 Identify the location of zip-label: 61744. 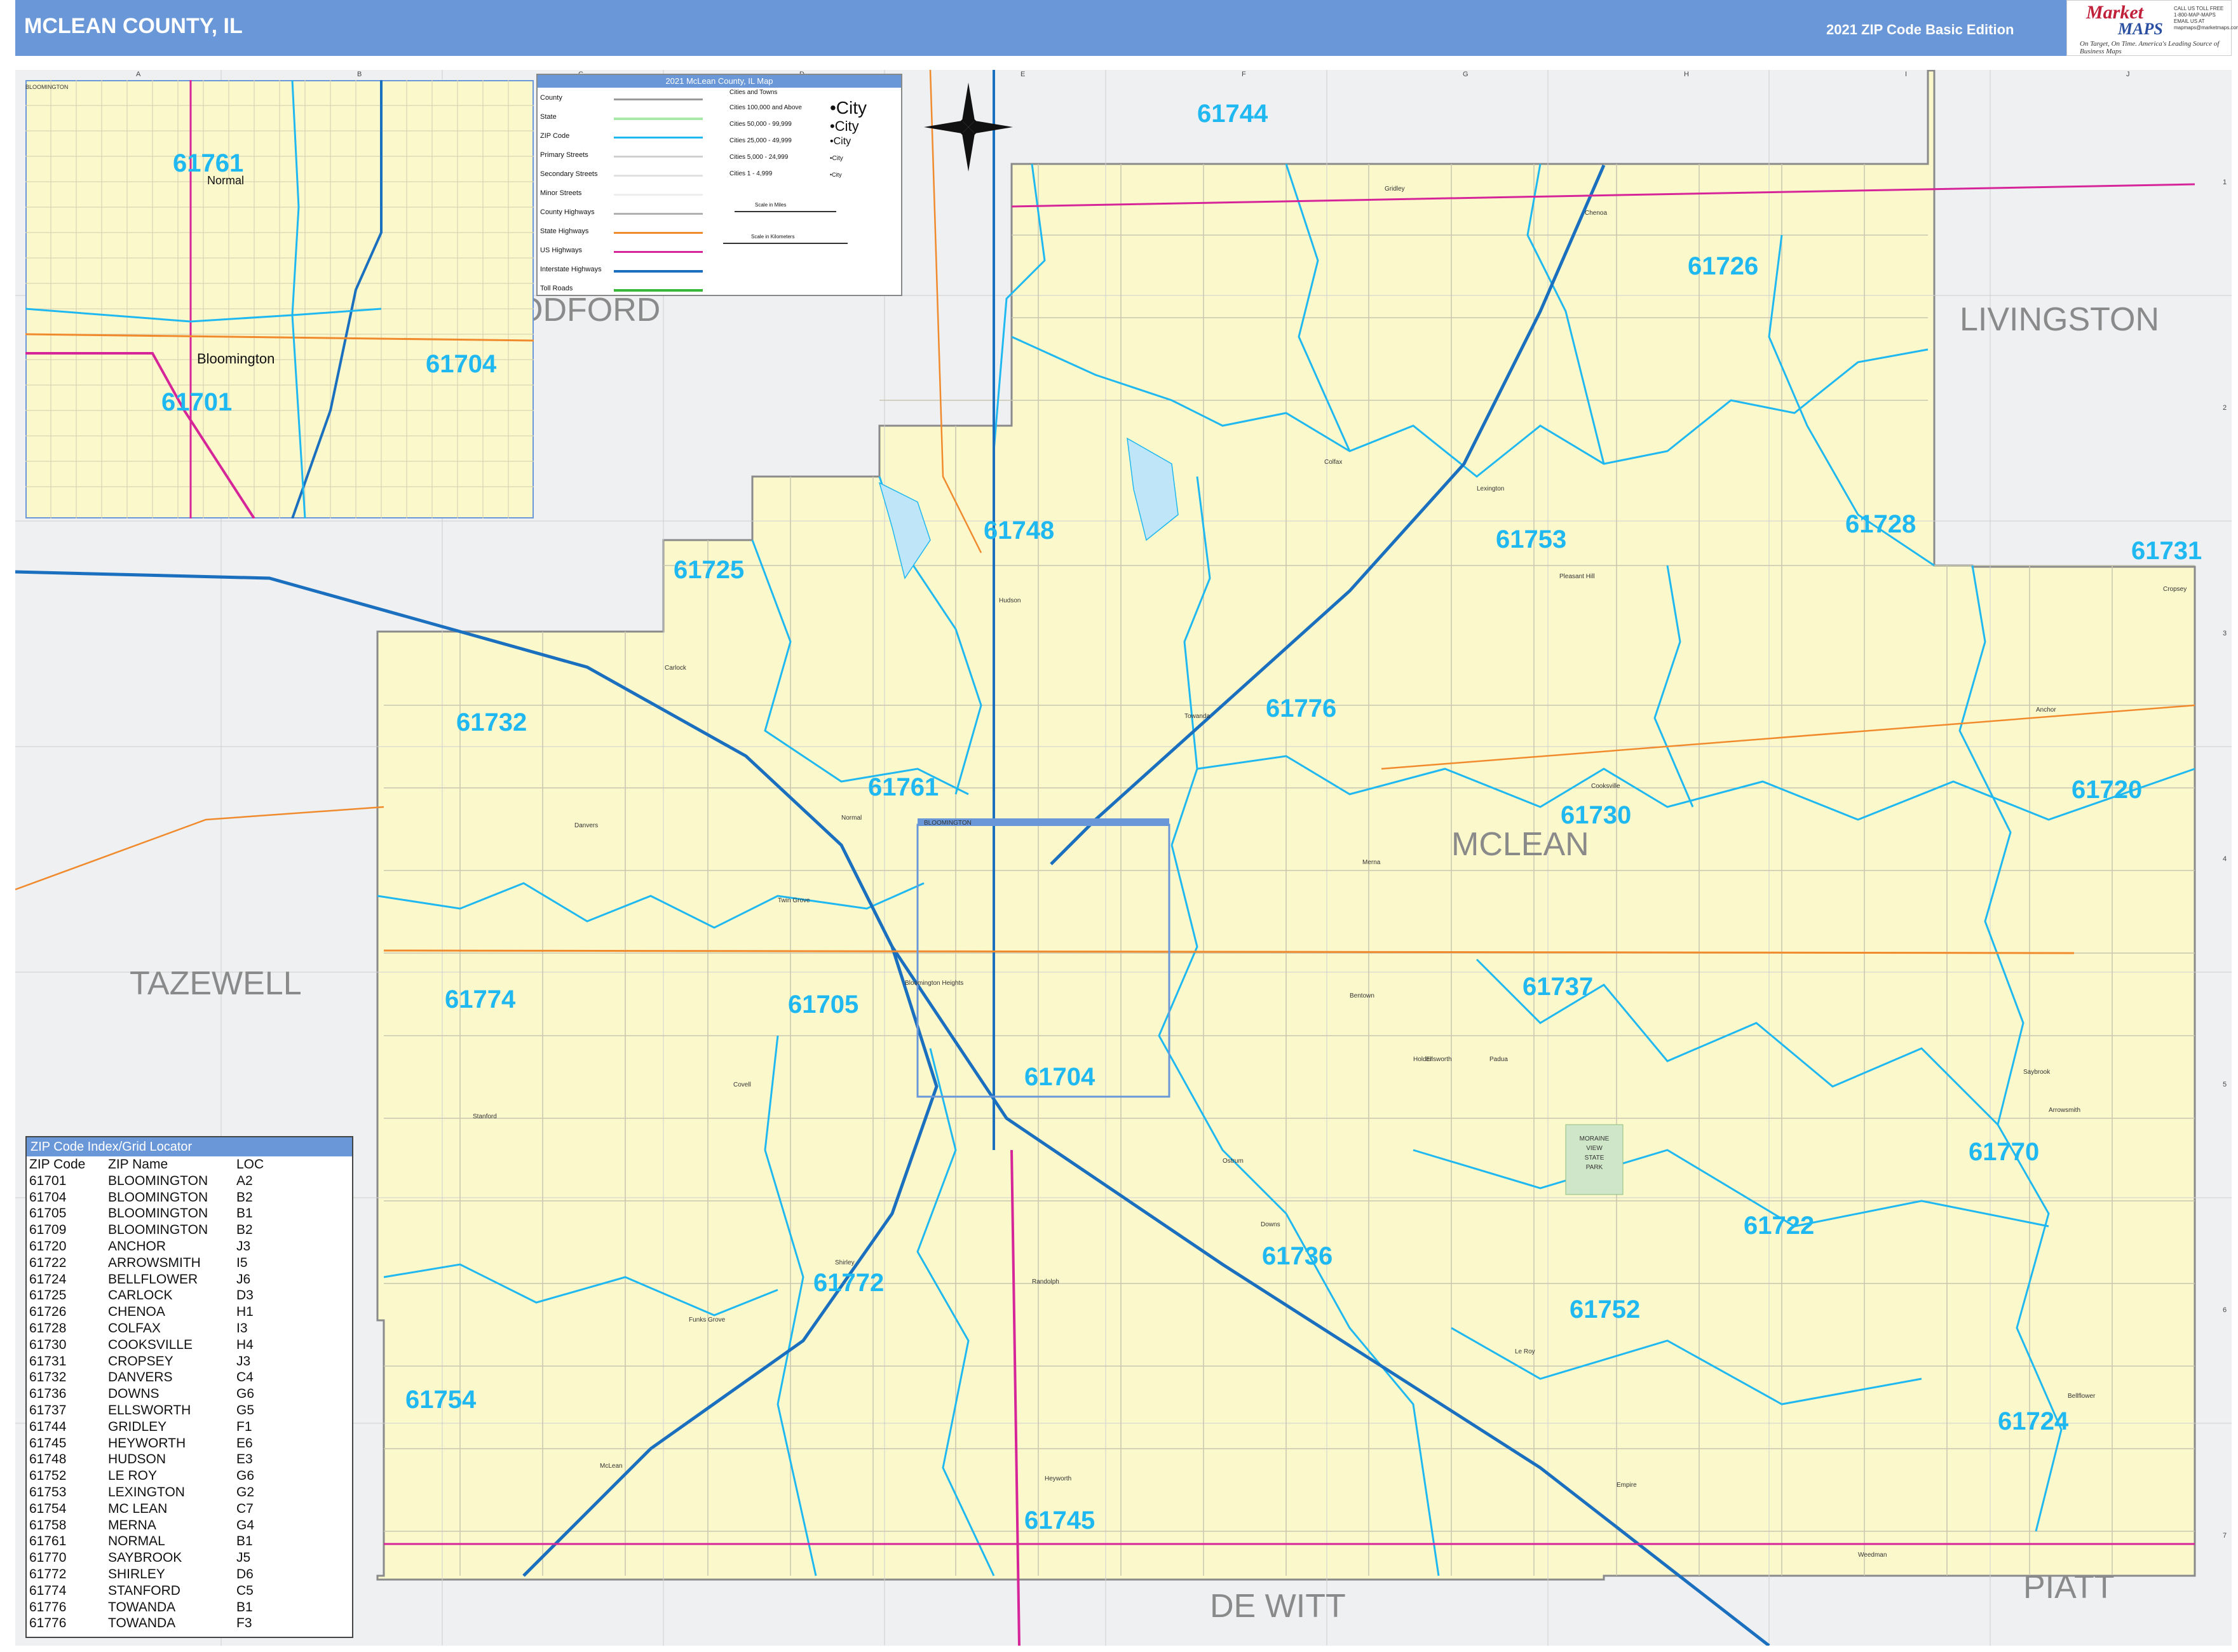
(1232, 114).